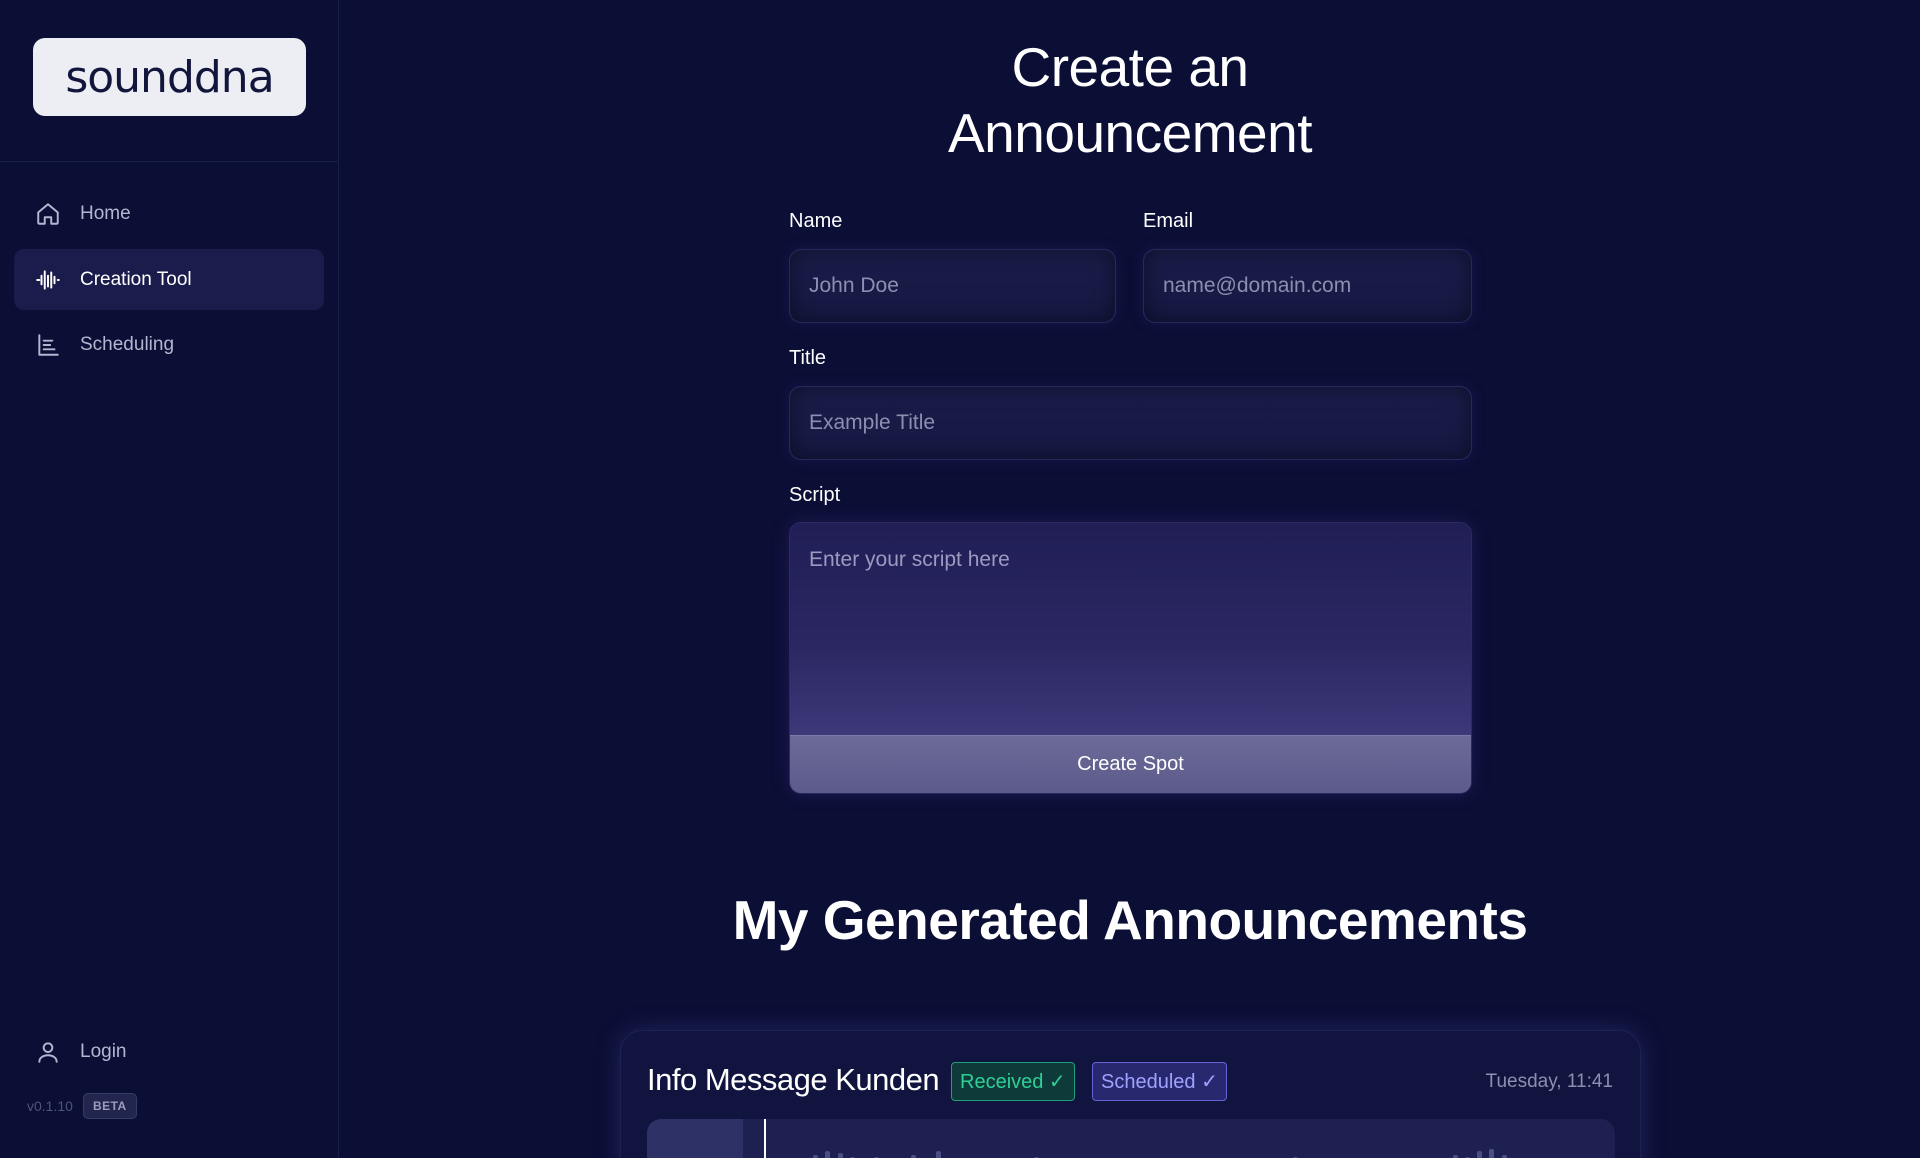  I want to click on sidebar-item-login: Login, so click(169, 1051).